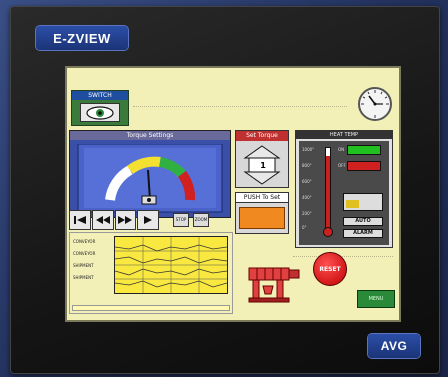  I want to click on lamp-label: OFF, so click(342, 165).